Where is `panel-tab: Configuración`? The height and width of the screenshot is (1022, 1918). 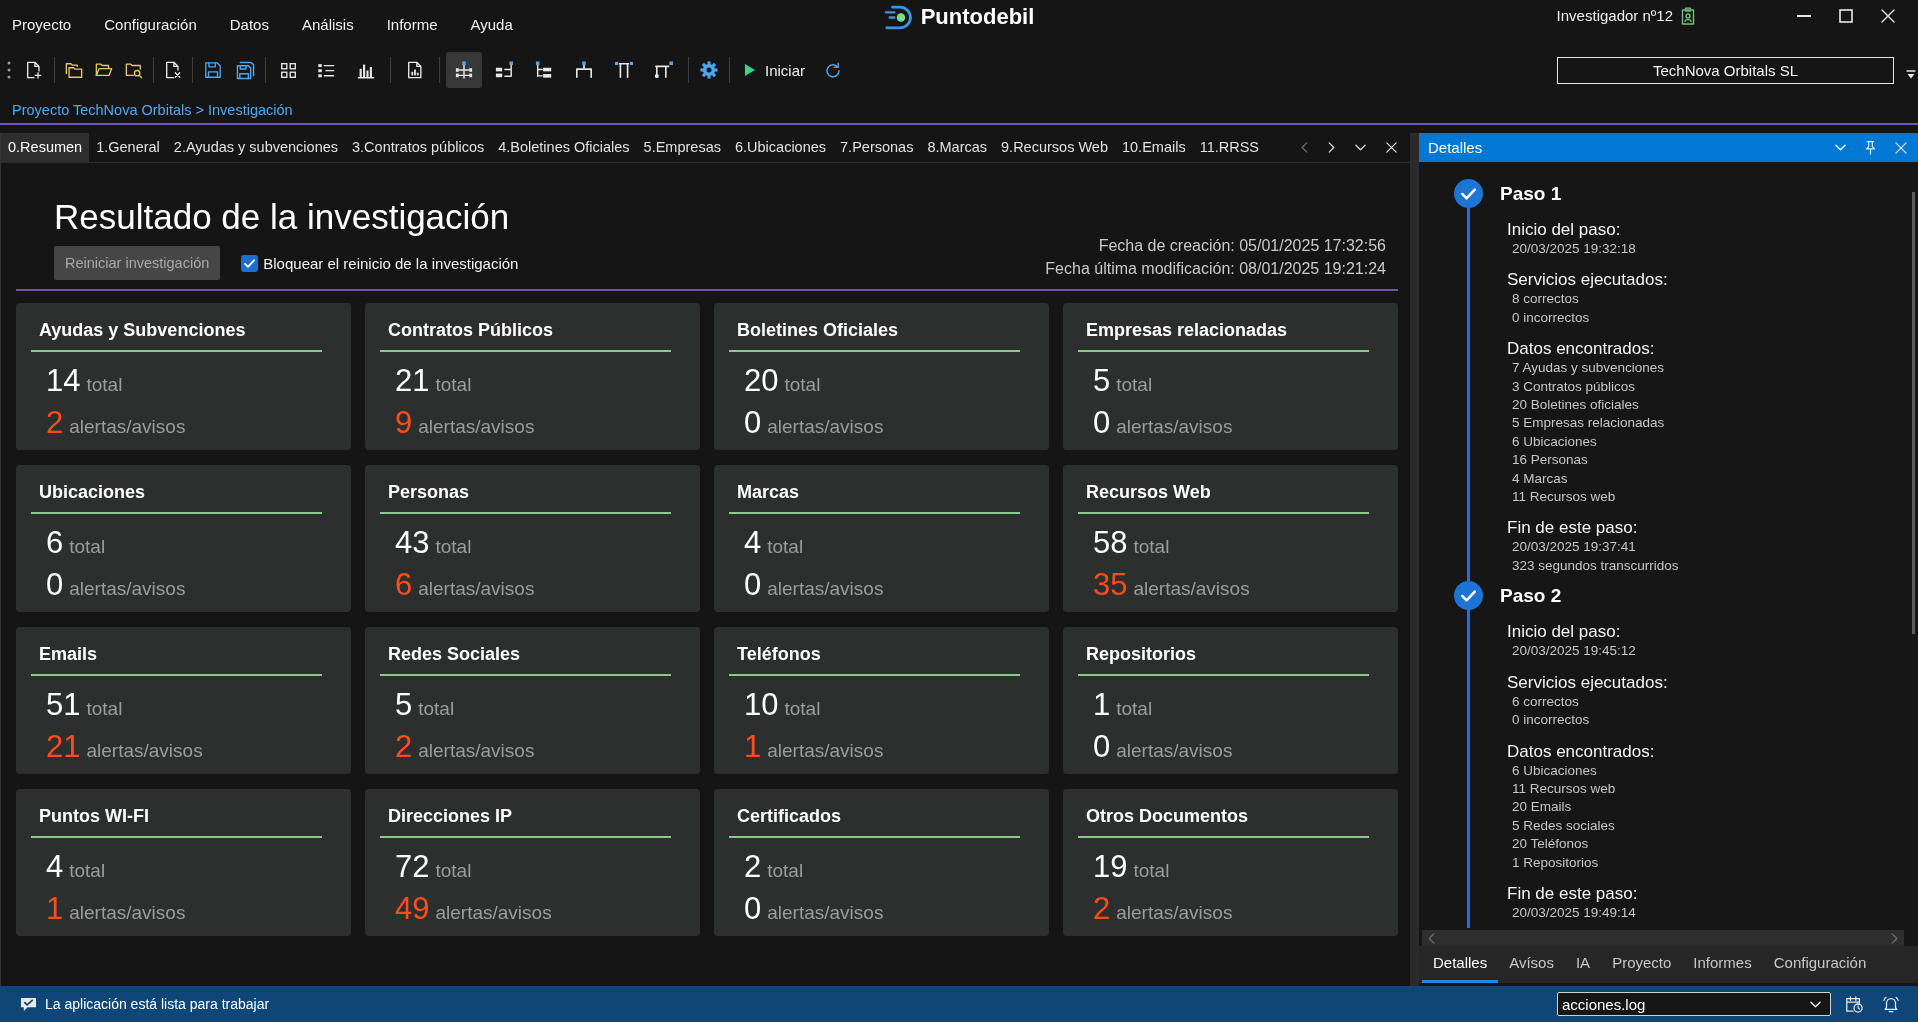 panel-tab: Configuración is located at coordinates (1820, 964).